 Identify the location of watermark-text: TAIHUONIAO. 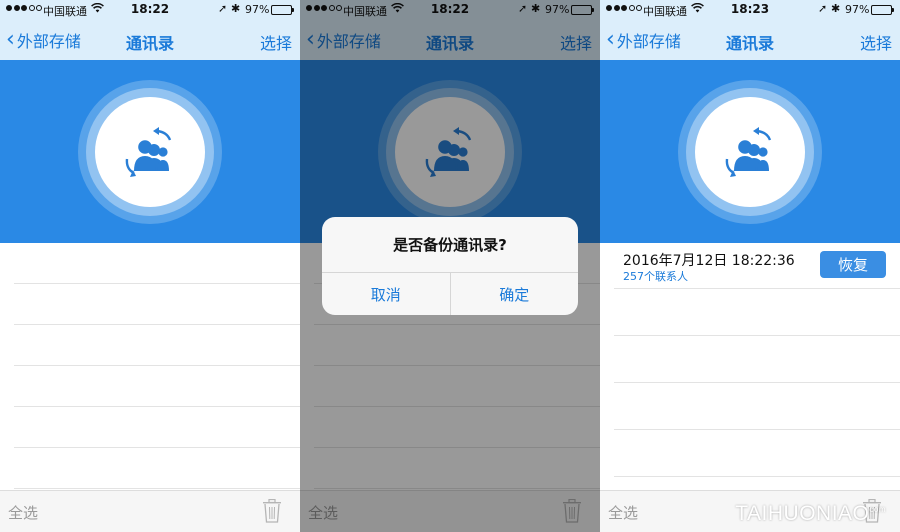
(802, 513).